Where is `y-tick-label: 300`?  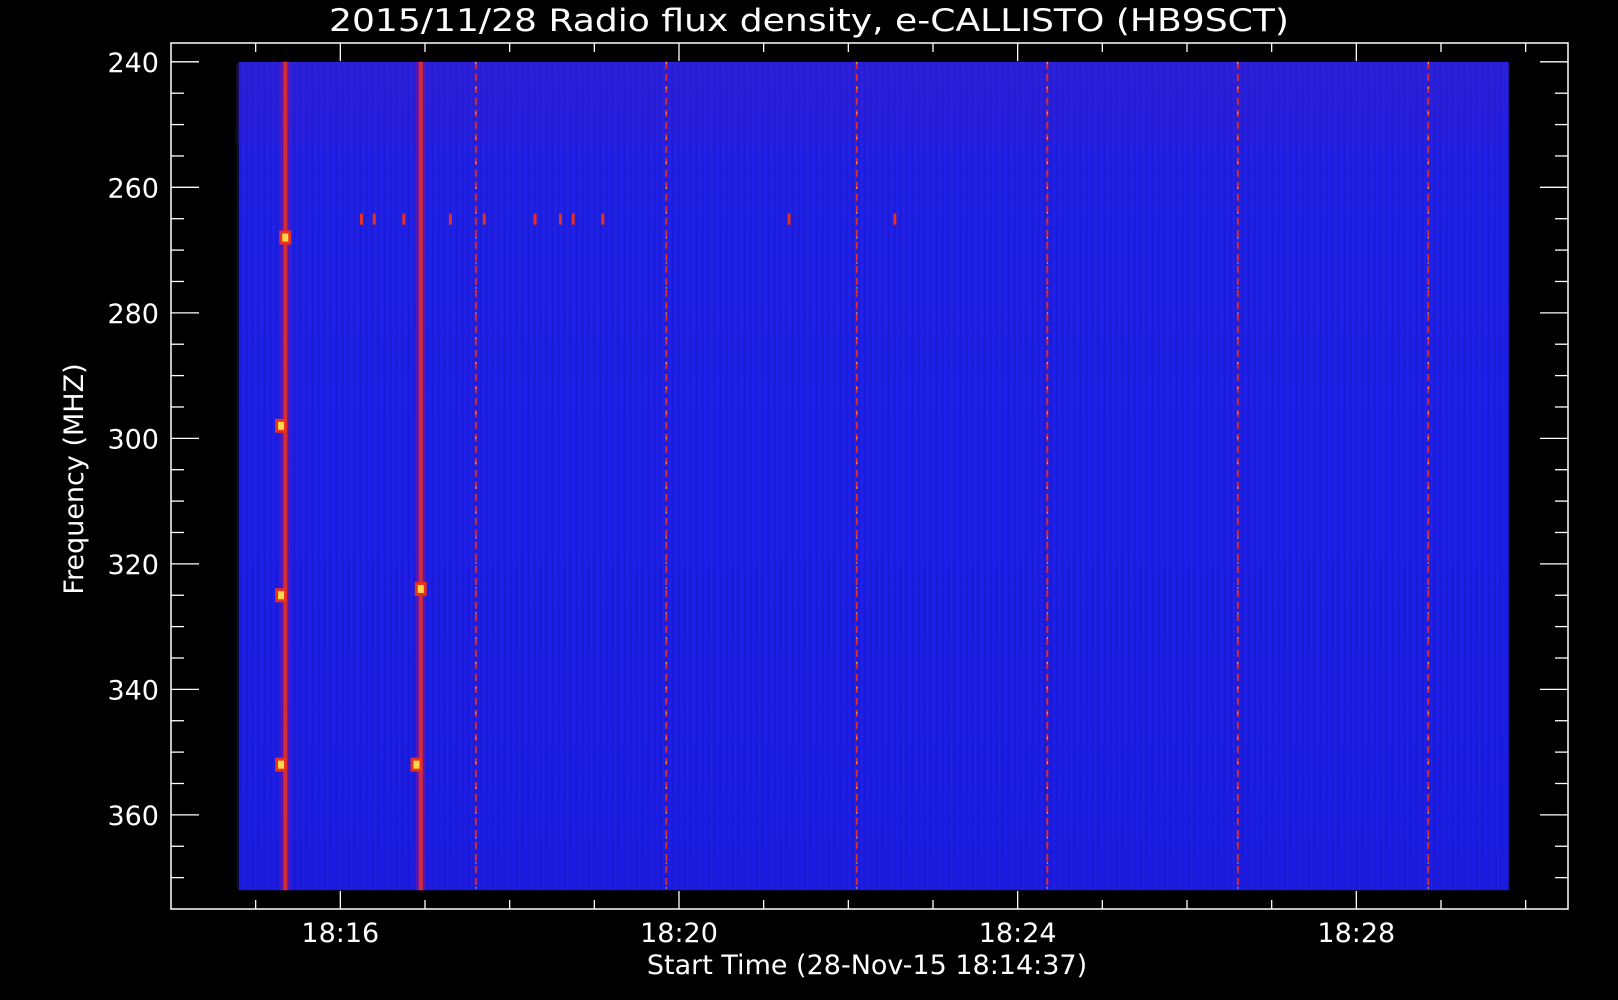
y-tick-label: 300 is located at coordinates (133, 439).